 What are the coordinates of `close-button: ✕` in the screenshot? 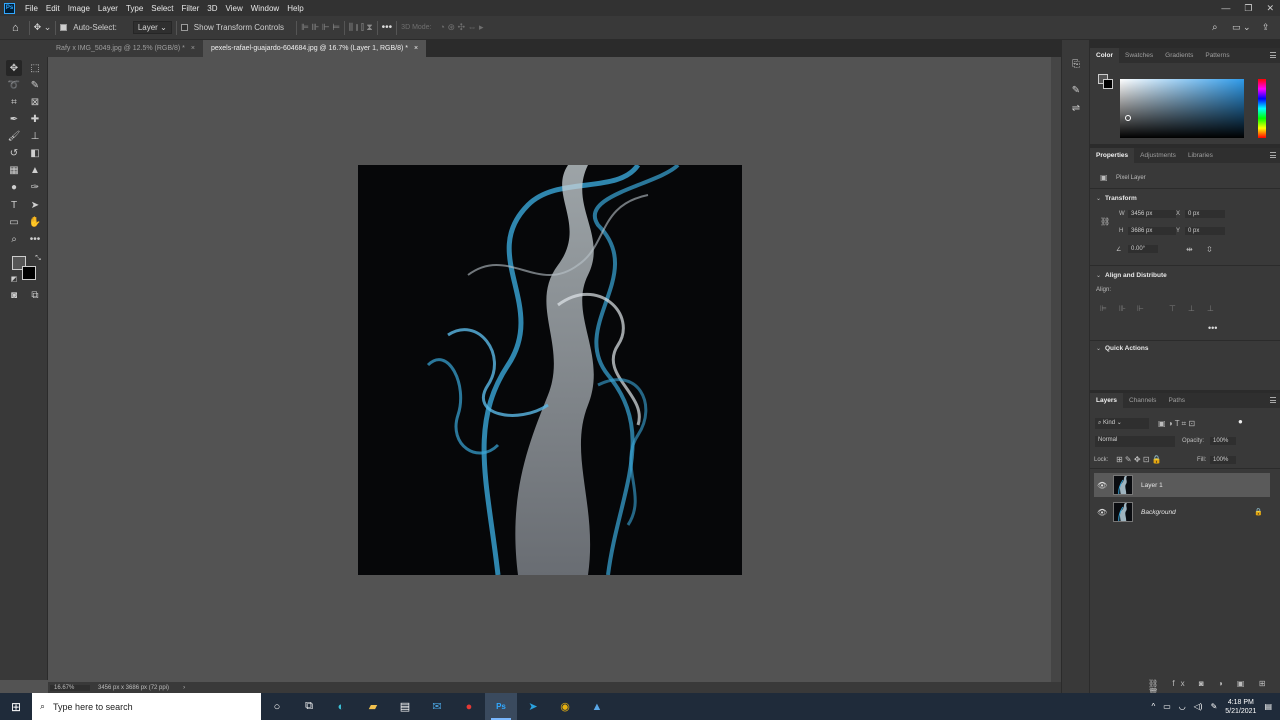 It's located at (1270, 8).